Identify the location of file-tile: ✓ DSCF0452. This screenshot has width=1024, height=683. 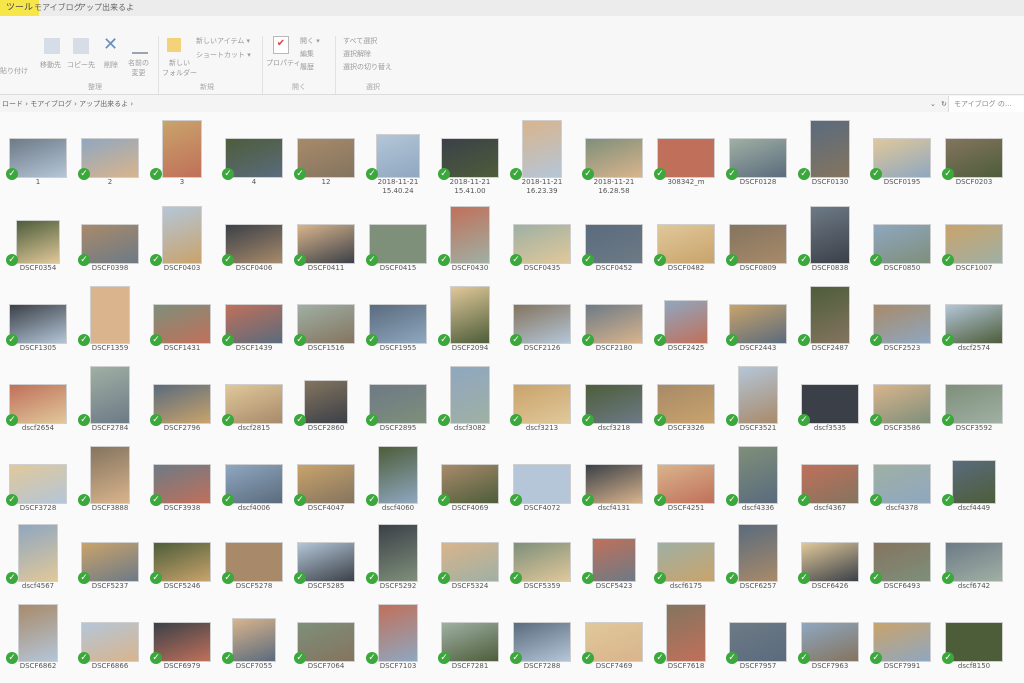
(614, 242).